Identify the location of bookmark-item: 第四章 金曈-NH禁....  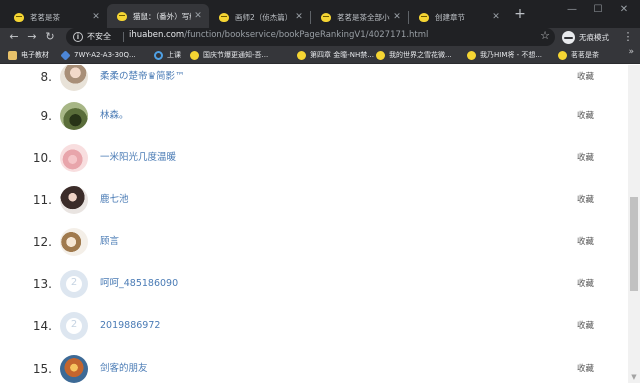
(335, 55).